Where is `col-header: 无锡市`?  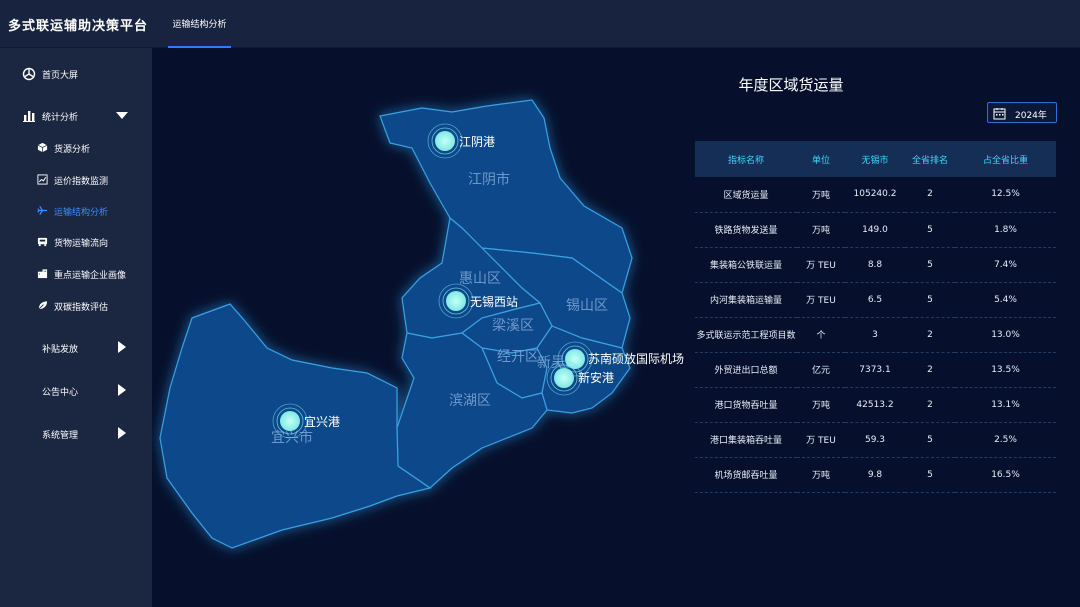
col-header: 无锡市 is located at coordinates (875, 159).